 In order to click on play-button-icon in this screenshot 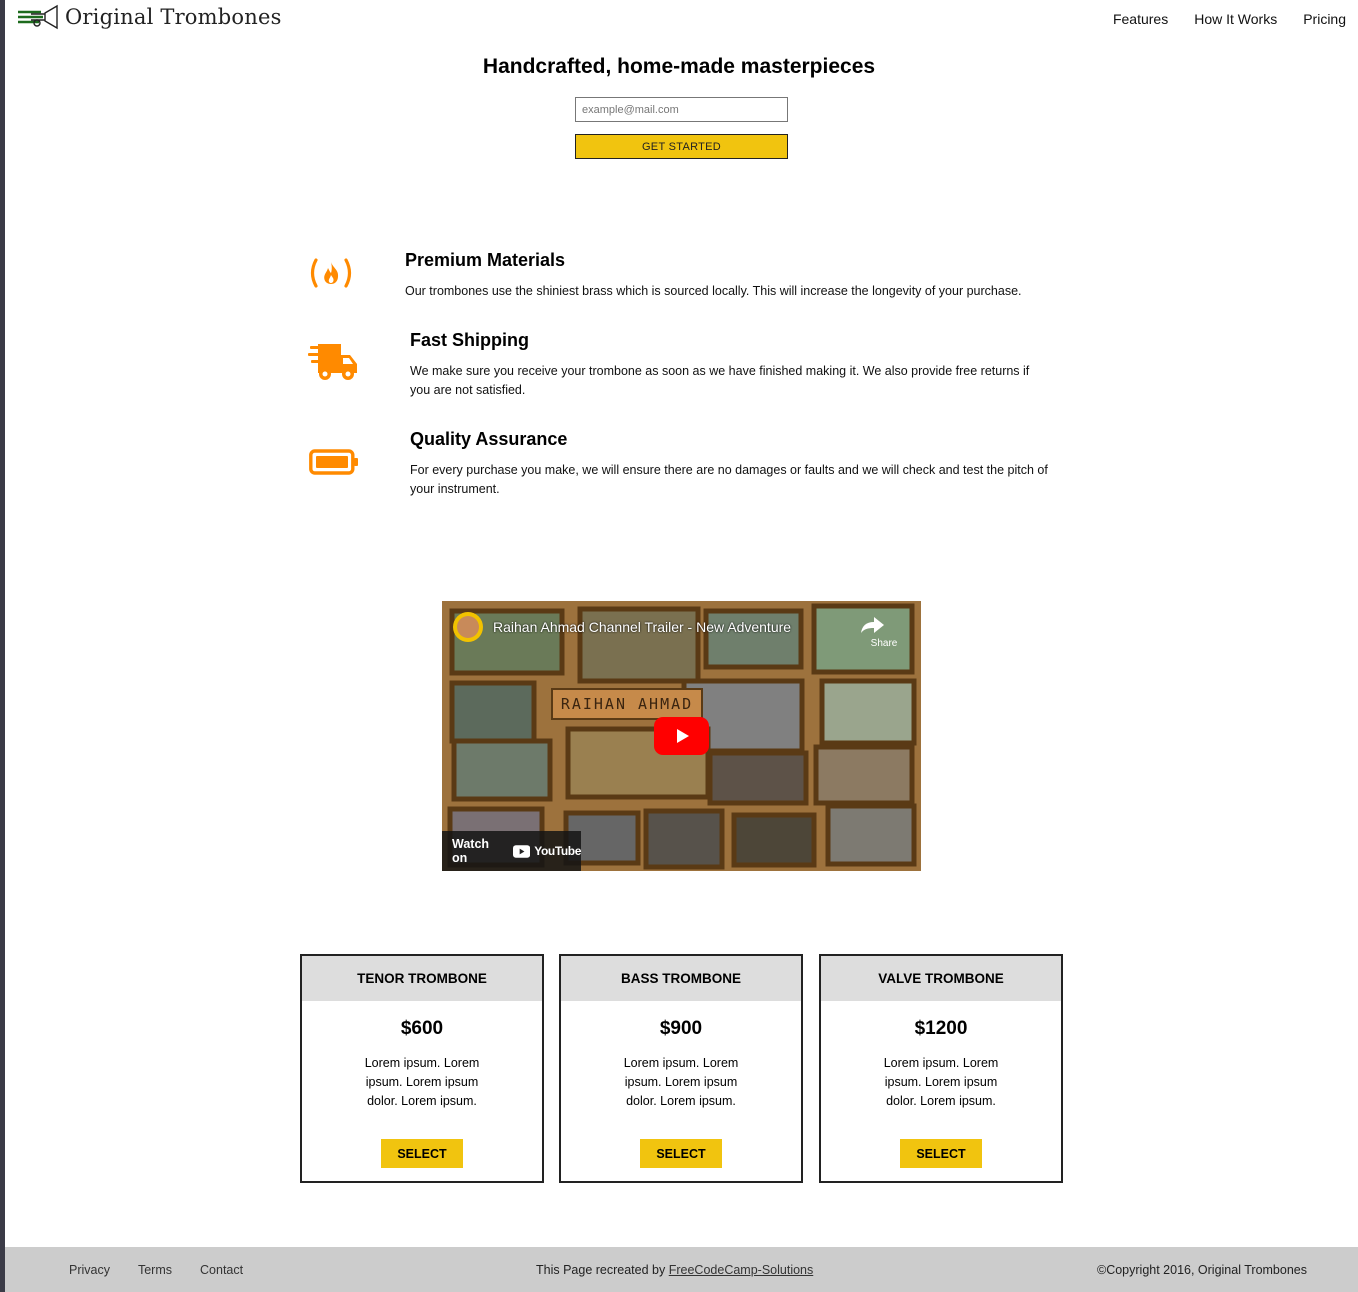, I will do `click(681, 736)`.